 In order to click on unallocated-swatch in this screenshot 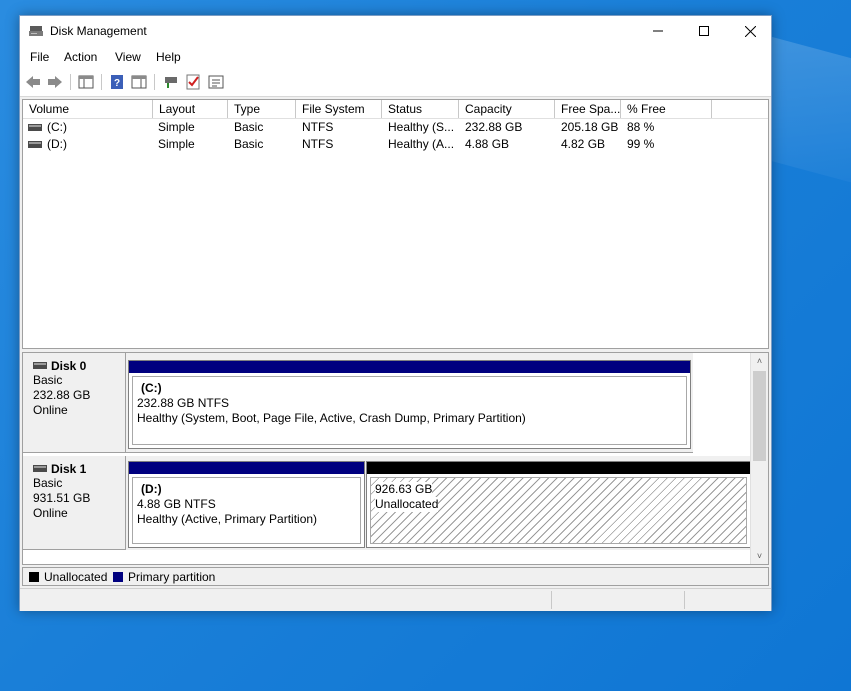, I will do `click(34, 577)`.